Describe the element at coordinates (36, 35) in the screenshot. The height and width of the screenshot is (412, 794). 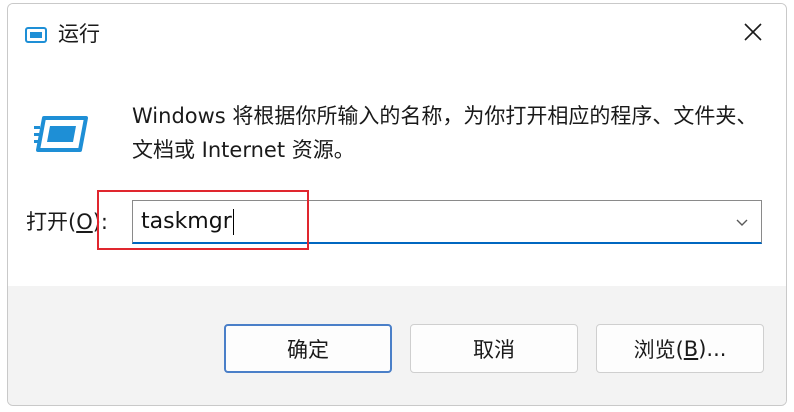
I see `run-dialog-icon` at that location.